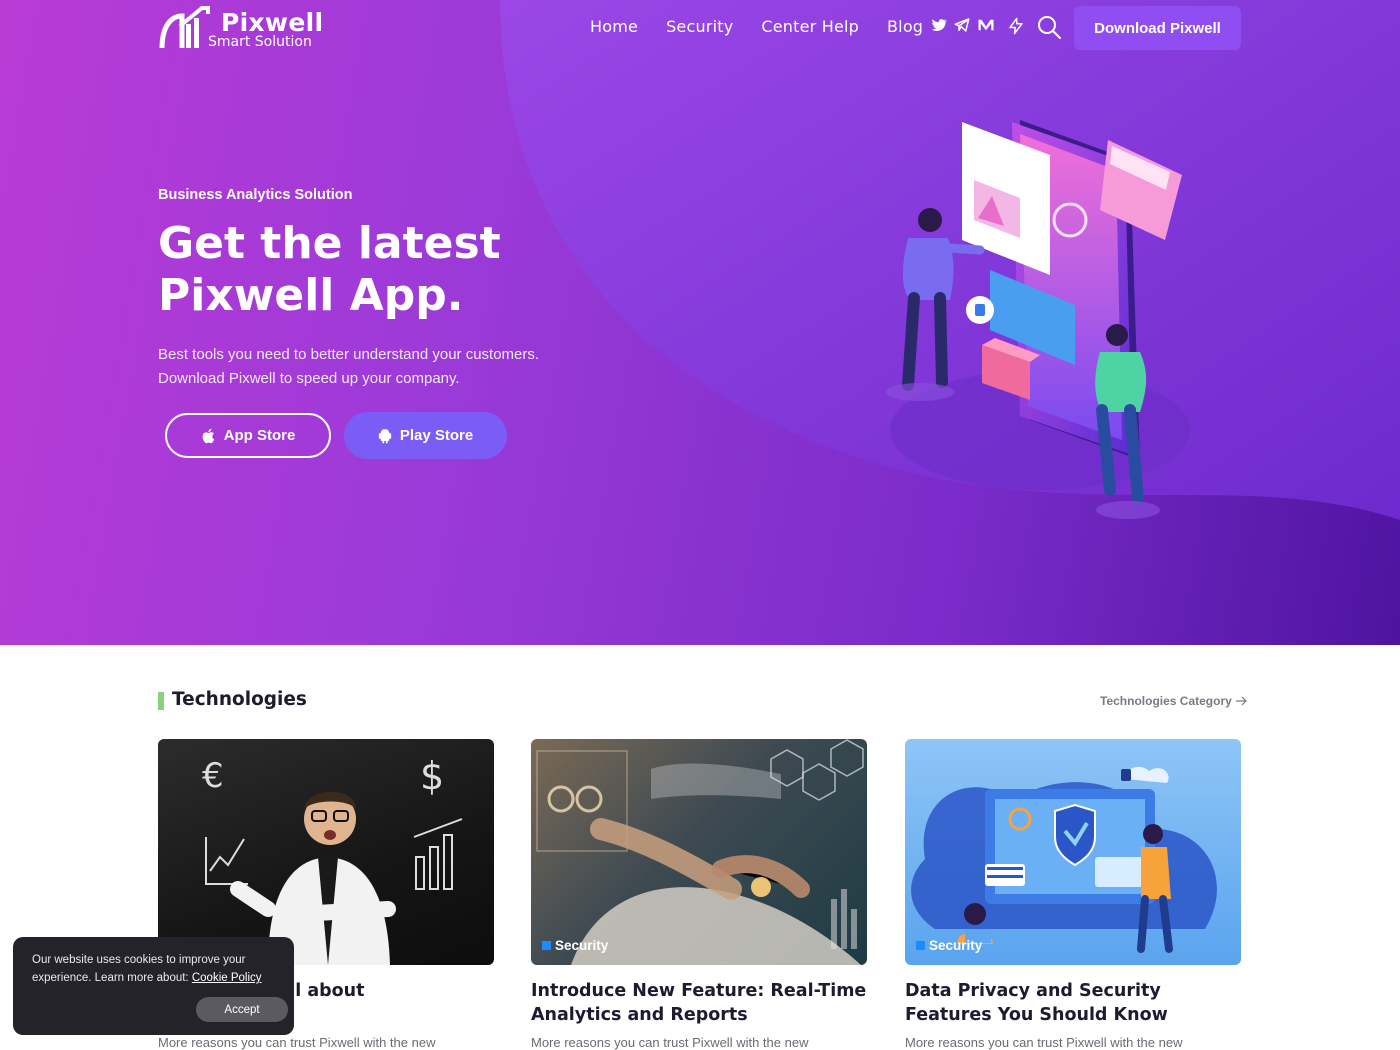 Image resolution: width=1400 pixels, height=1050 pixels. I want to click on bolt-icon, so click(1016, 25).